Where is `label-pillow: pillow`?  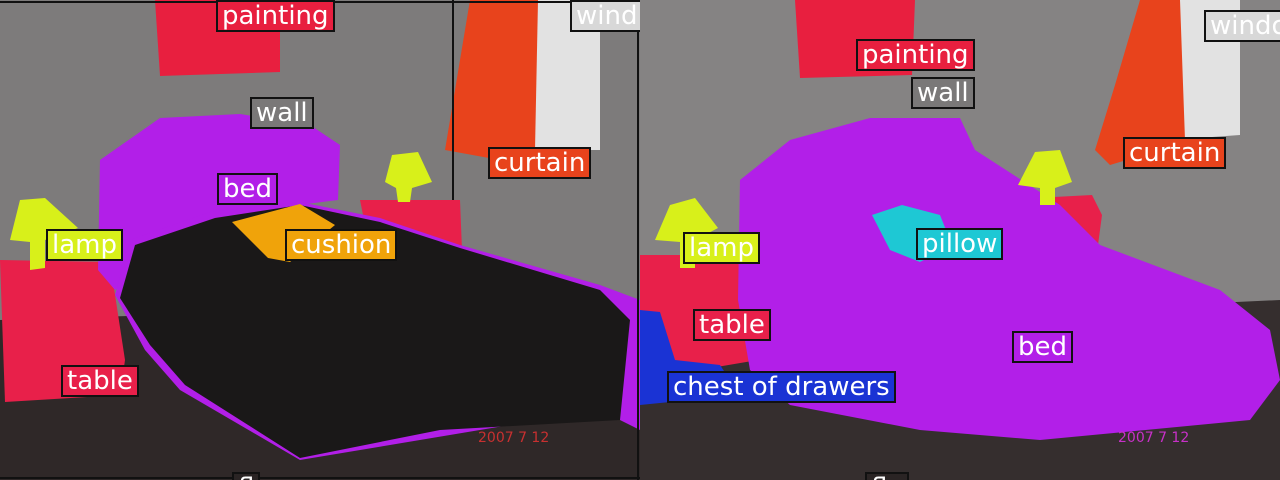
label-pillow: pillow is located at coordinates (960, 244).